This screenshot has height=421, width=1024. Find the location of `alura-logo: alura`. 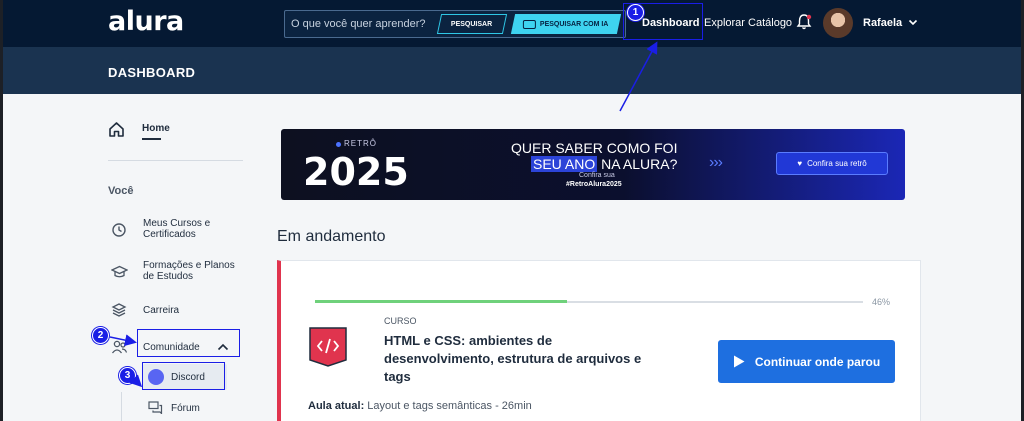

alura-logo: alura is located at coordinates (146, 21).